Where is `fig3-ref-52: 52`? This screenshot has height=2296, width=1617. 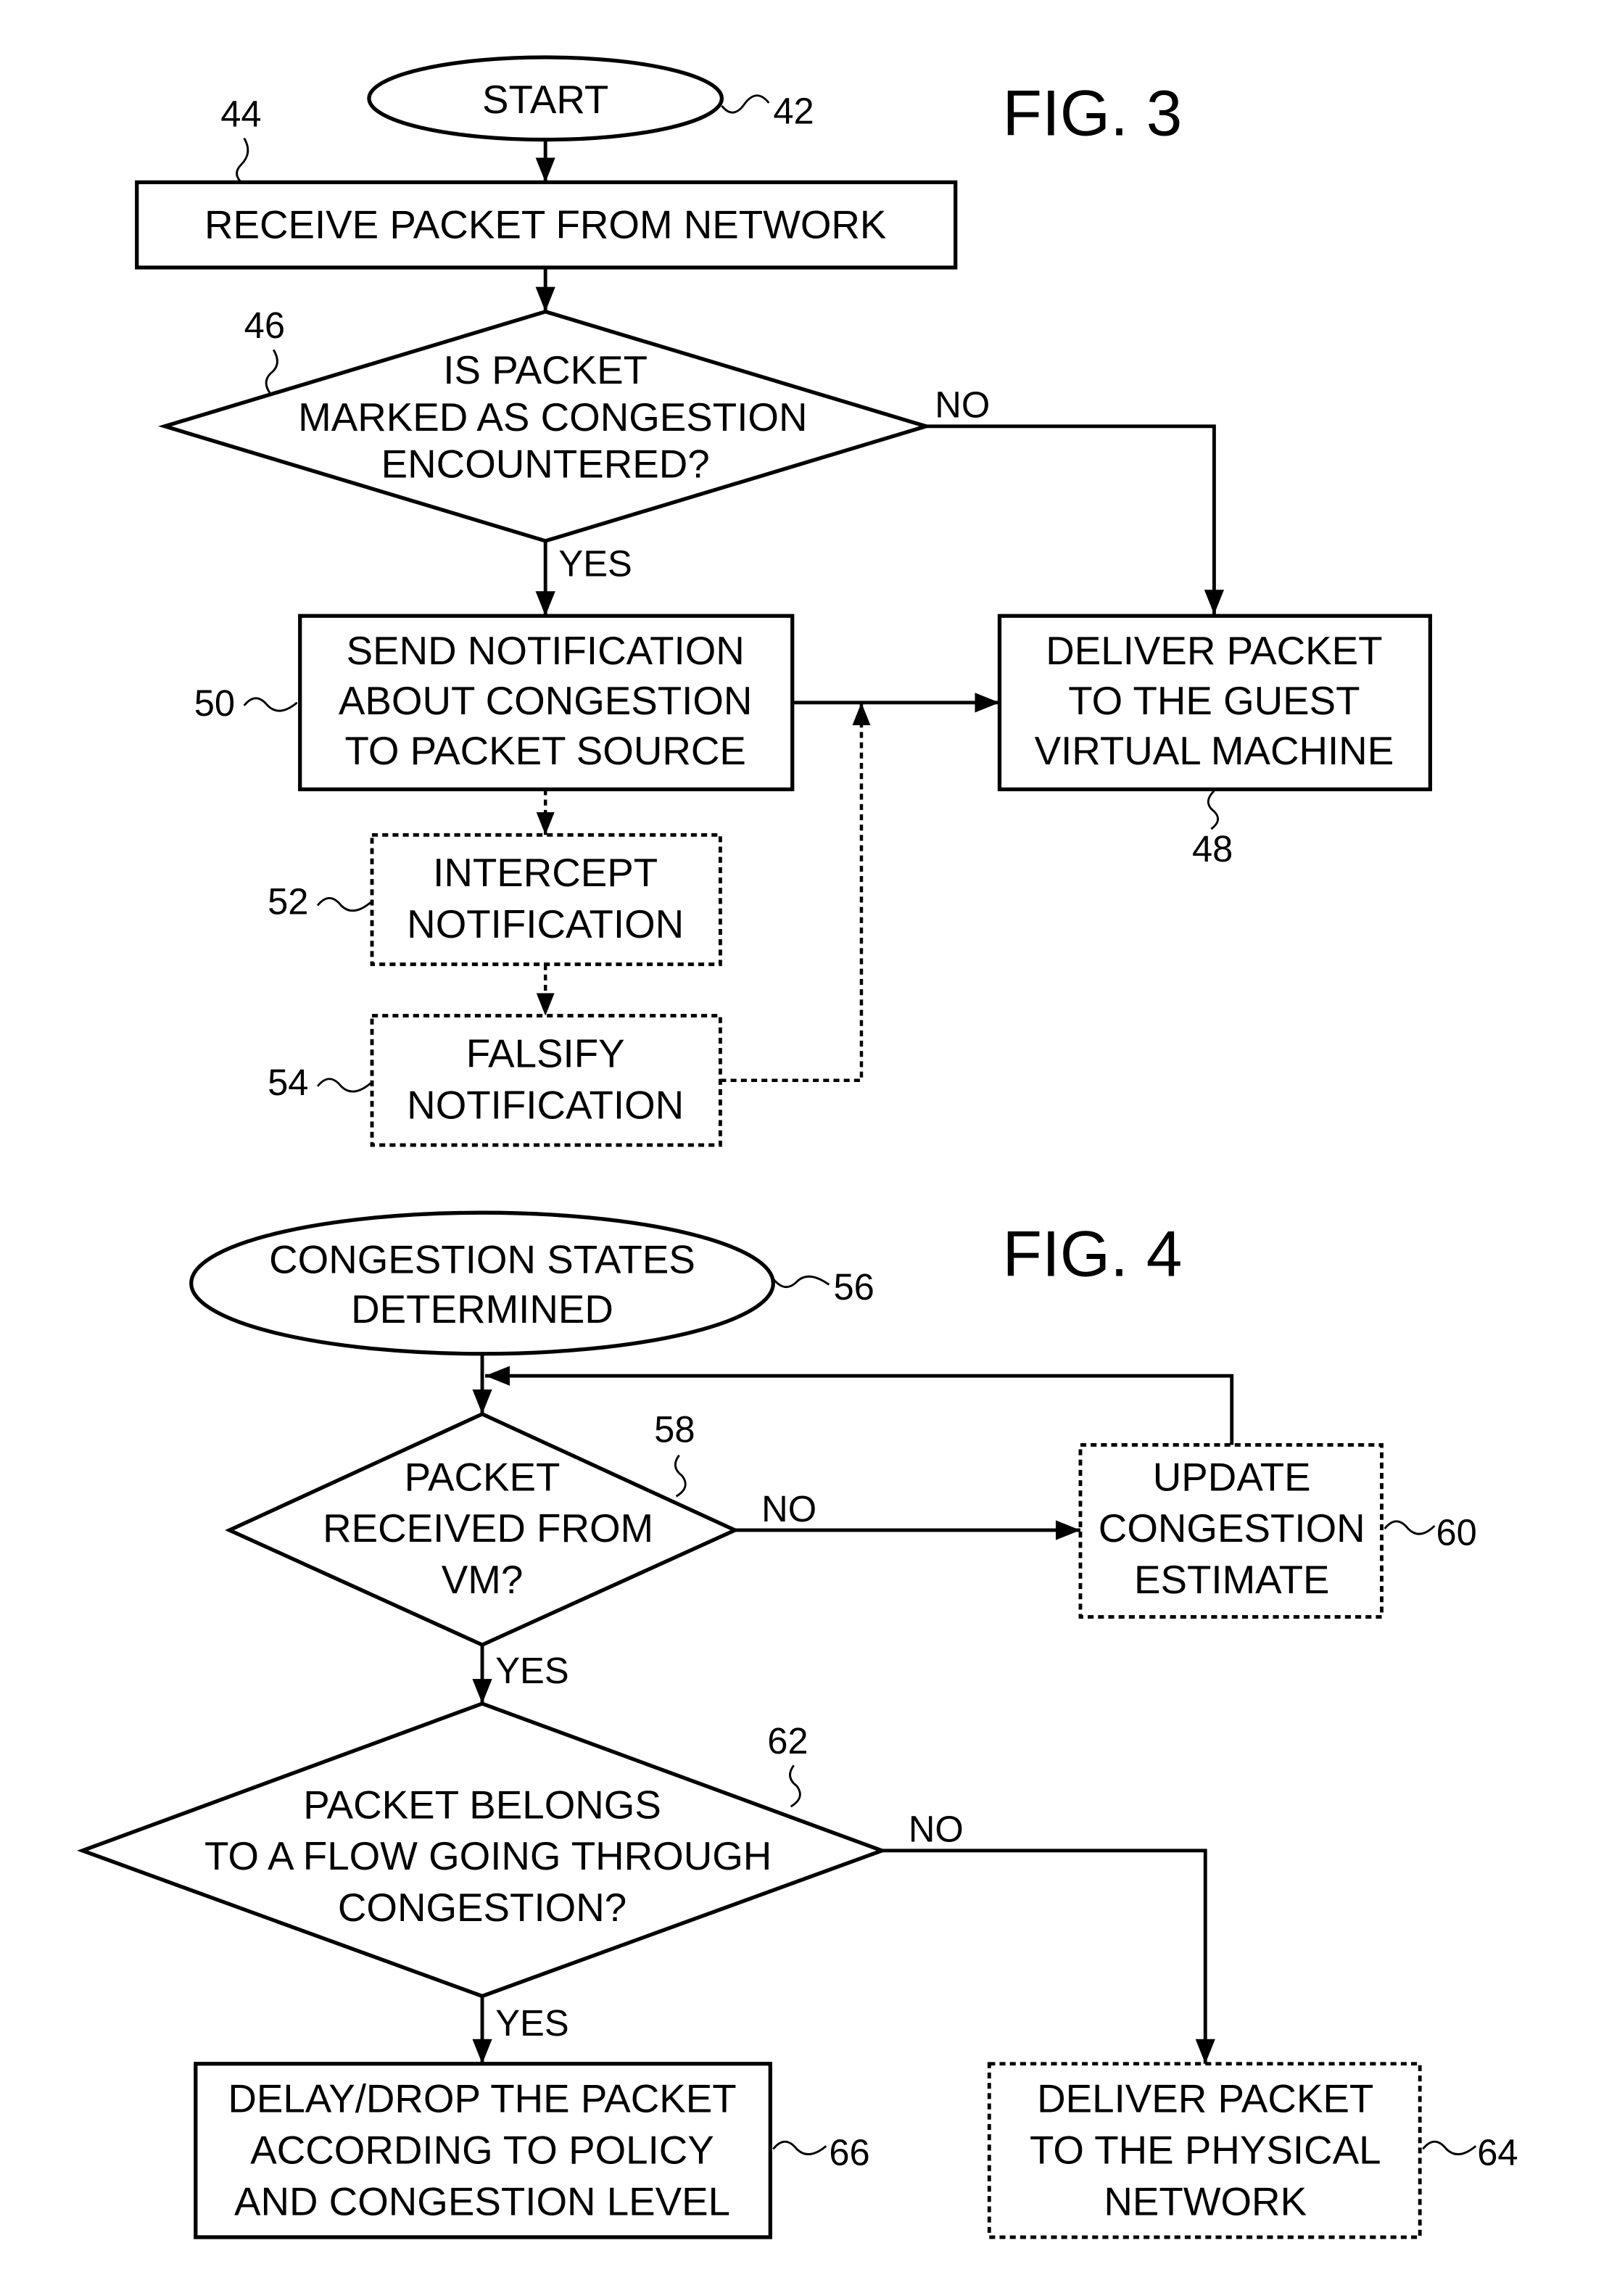
fig3-ref-52: 52 is located at coordinates (288, 901).